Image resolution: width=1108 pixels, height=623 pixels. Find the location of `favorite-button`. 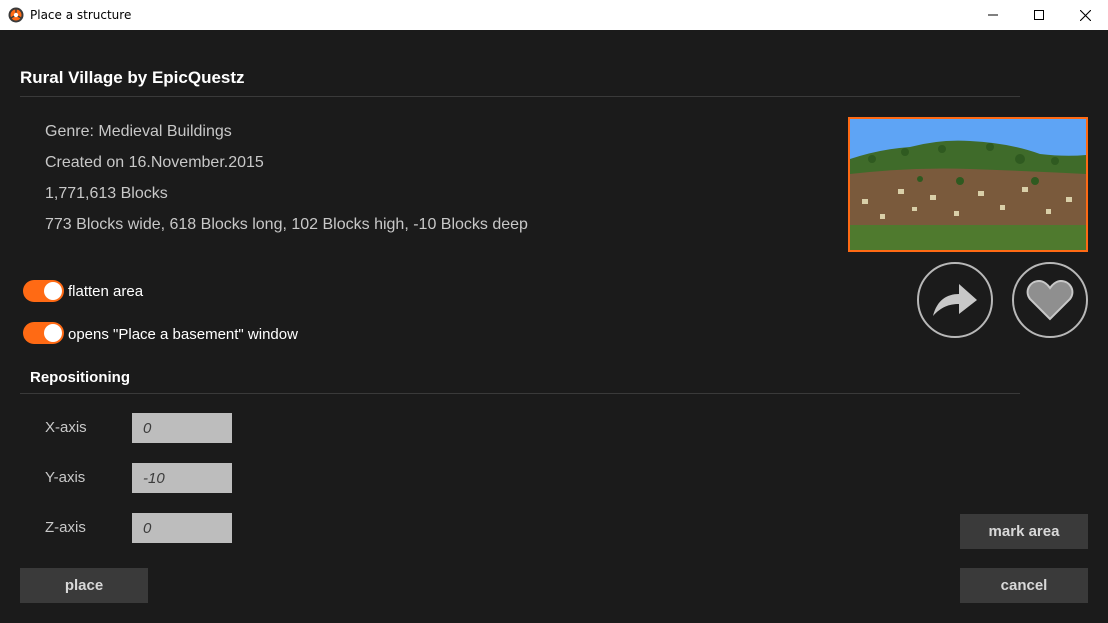

favorite-button is located at coordinates (1050, 300).